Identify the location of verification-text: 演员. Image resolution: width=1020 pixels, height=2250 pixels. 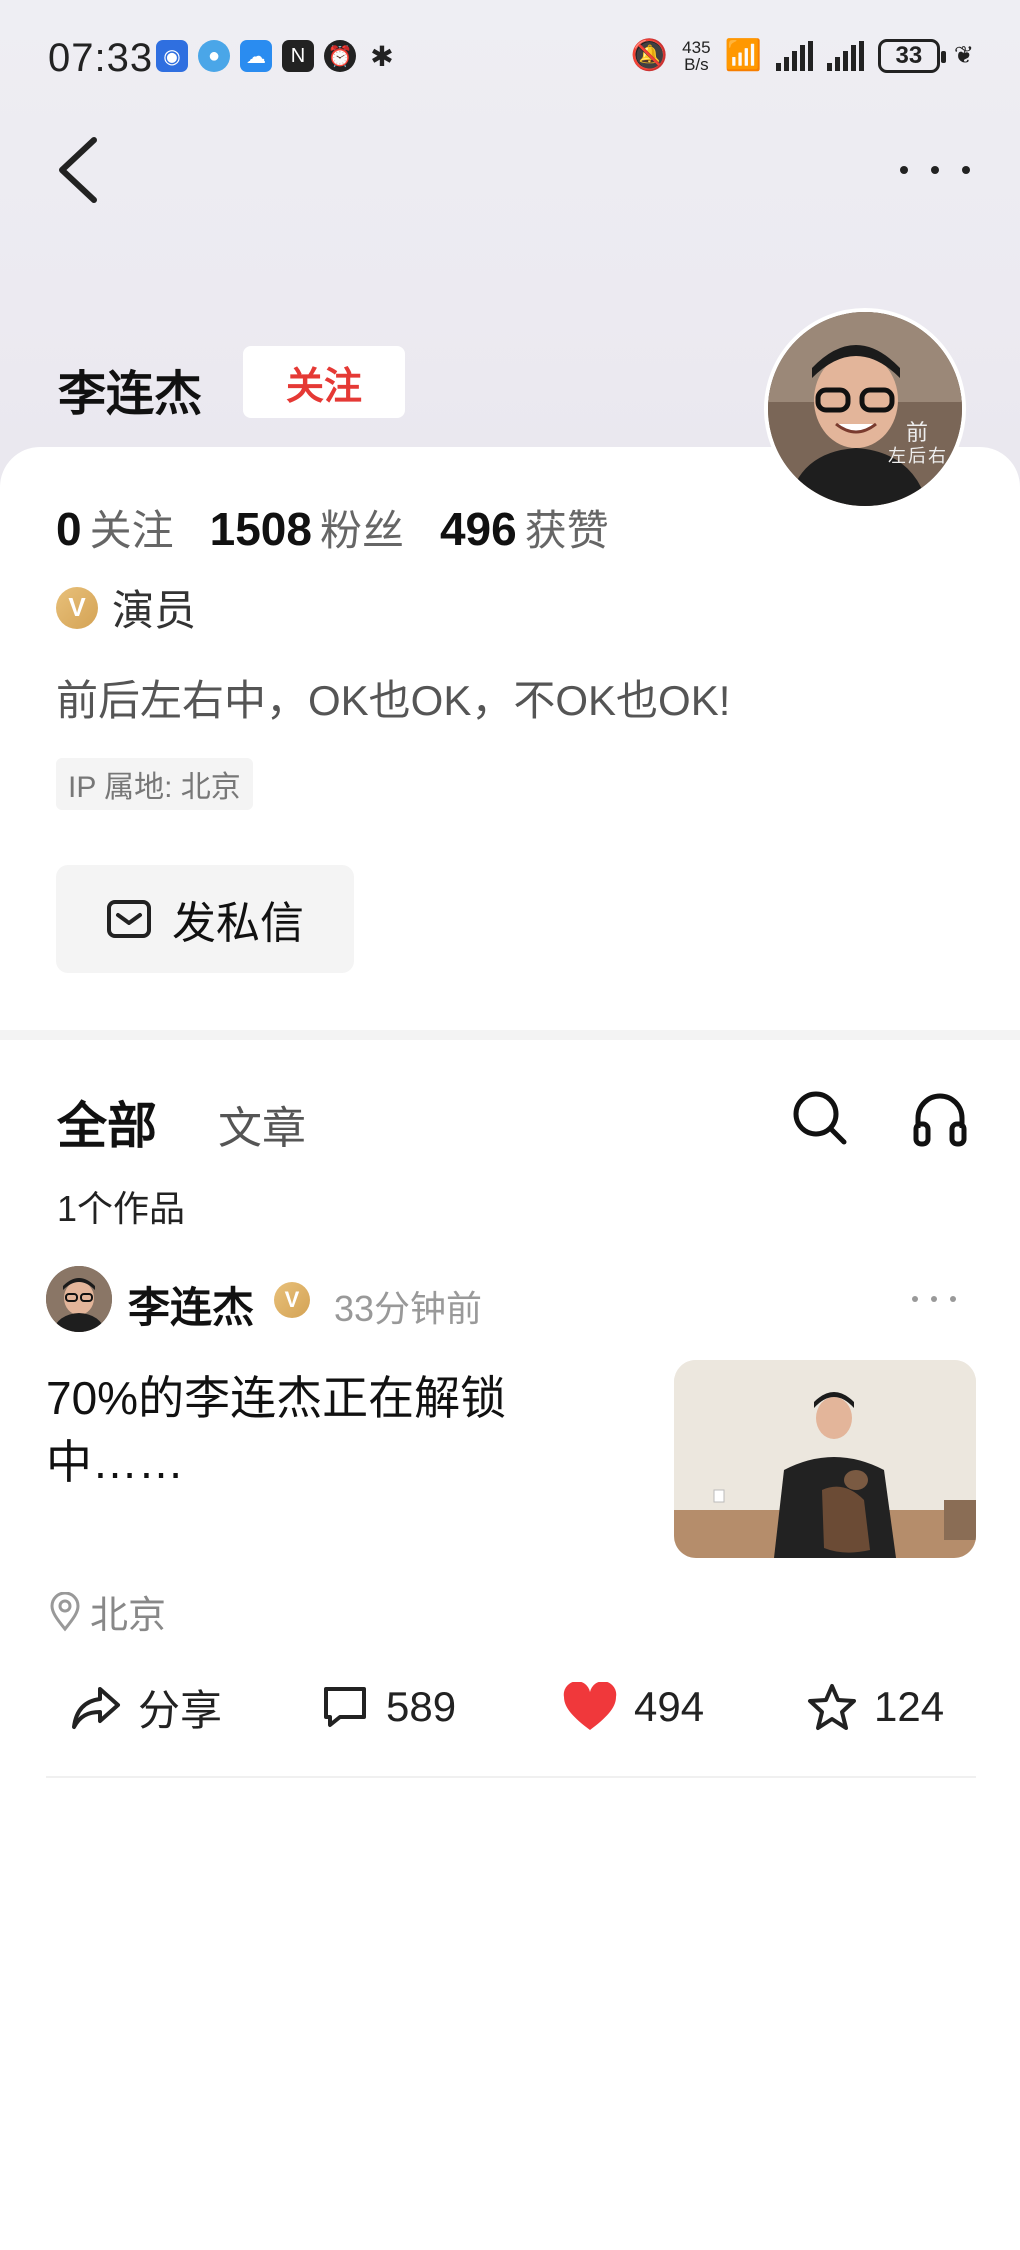
(154, 610).